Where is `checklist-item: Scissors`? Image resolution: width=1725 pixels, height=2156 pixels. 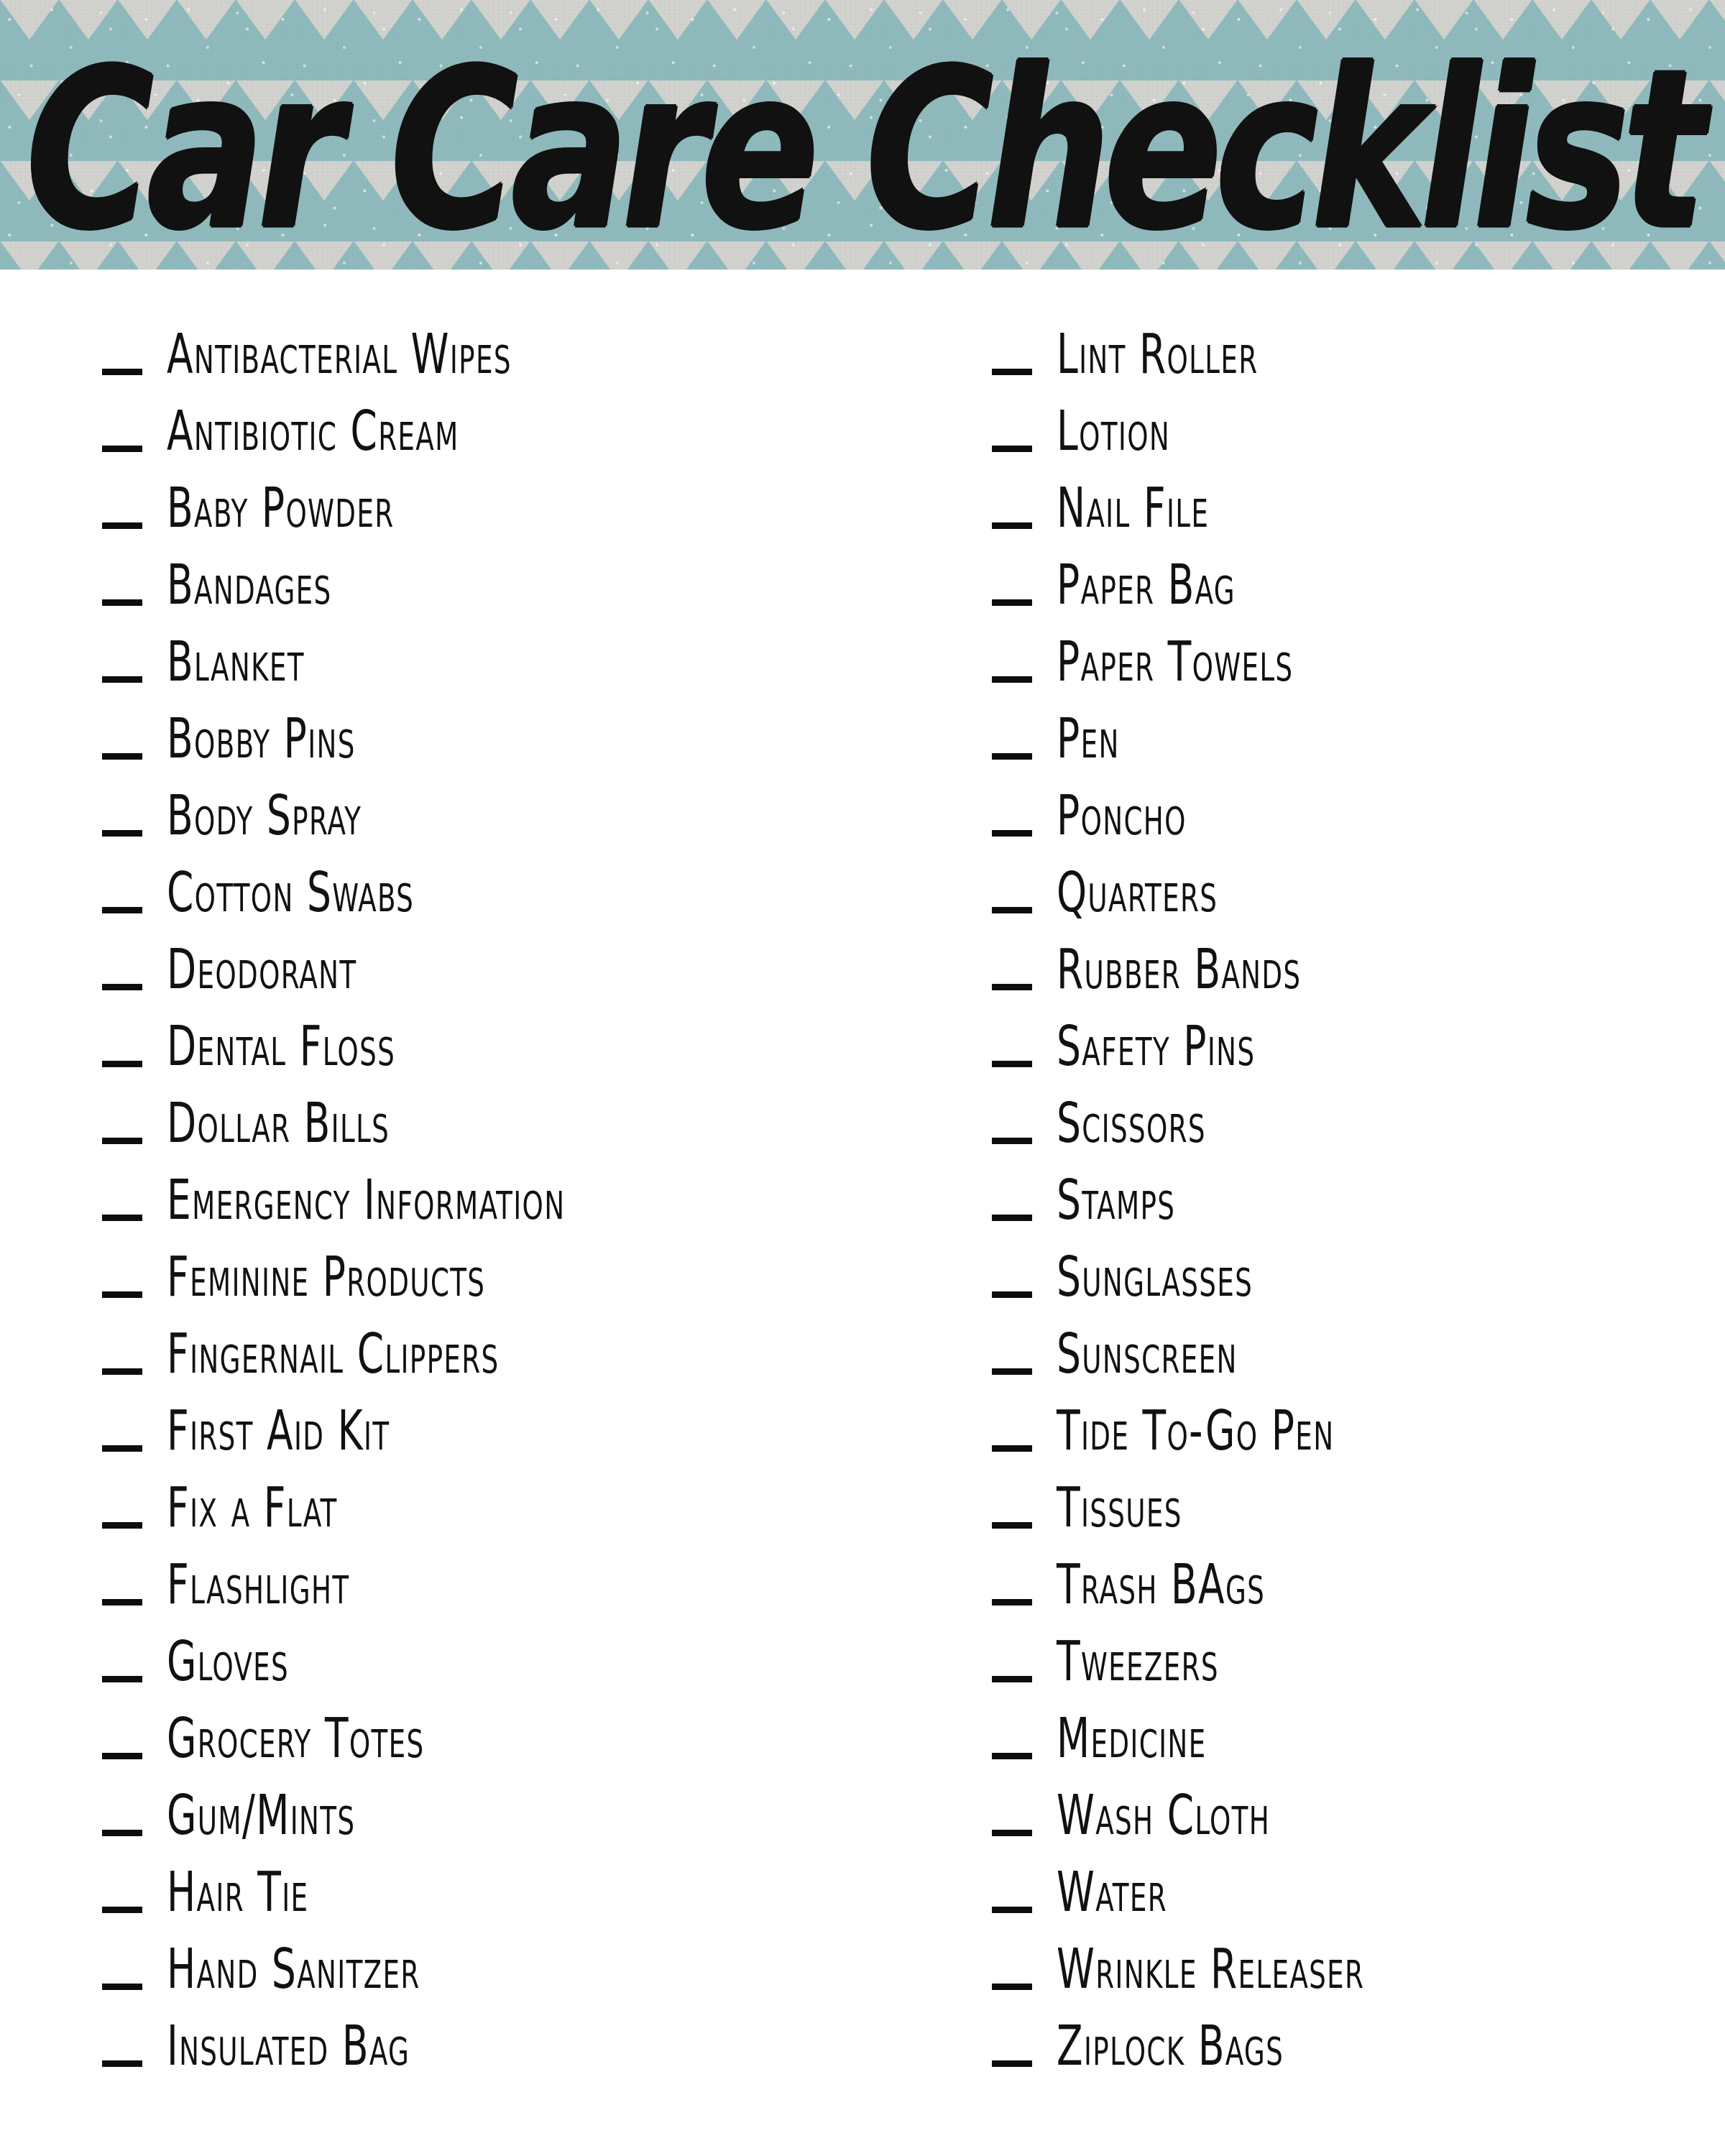 checklist-item: Scissors is located at coordinates (1358, 1113).